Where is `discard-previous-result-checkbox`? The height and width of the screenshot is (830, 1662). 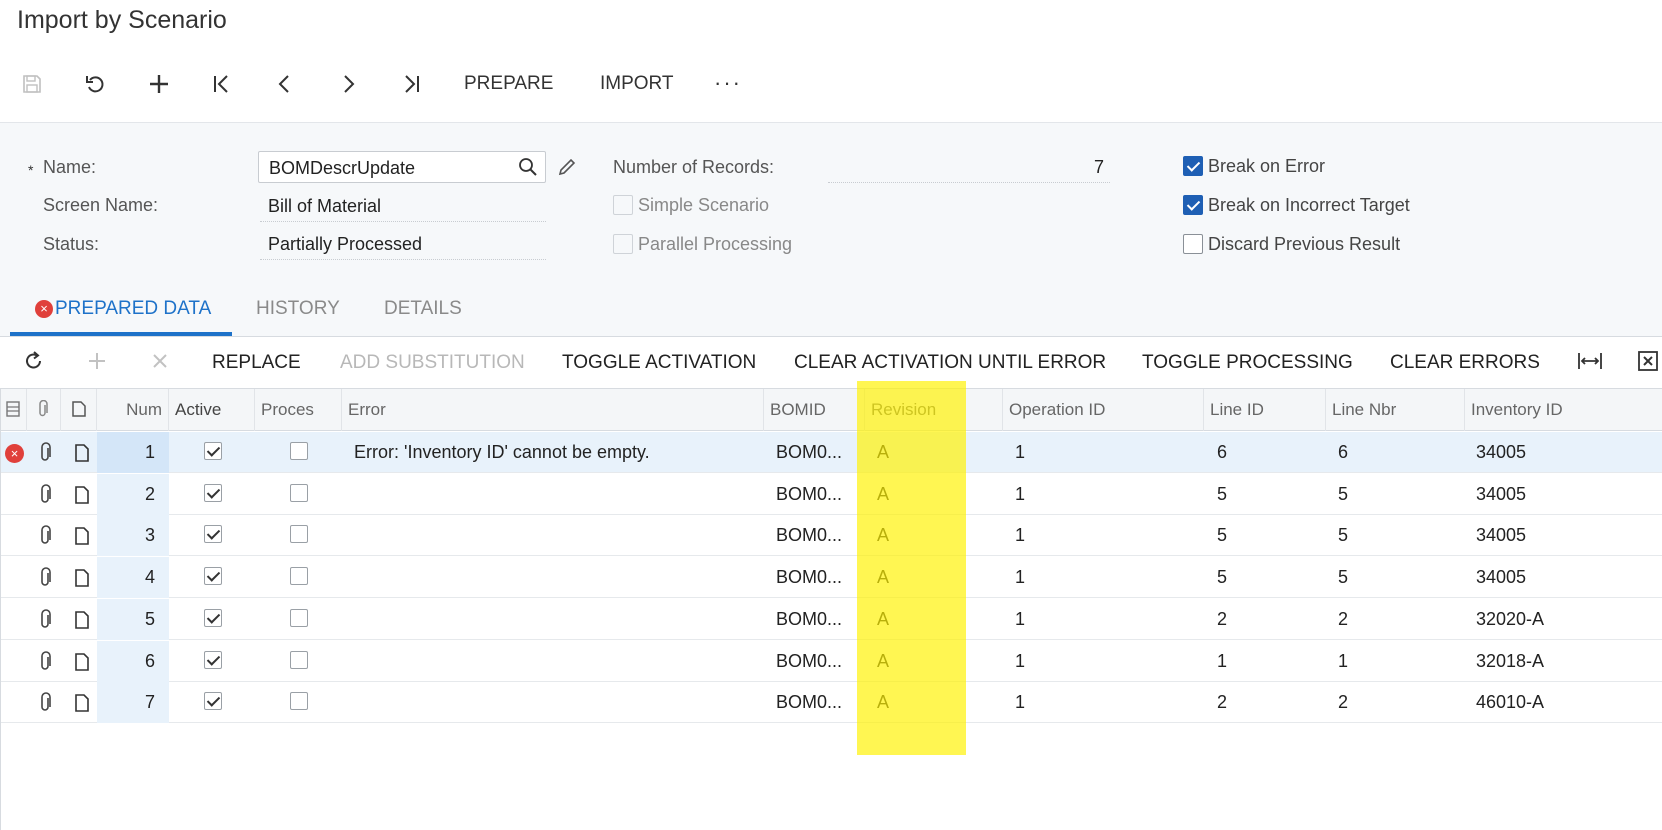
discard-previous-result-checkbox is located at coordinates (1193, 244).